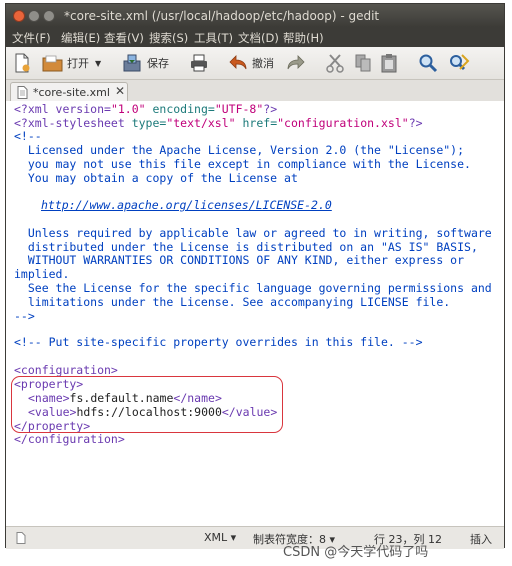  What do you see at coordinates (24, 316) in the screenshot?
I see `editor-line: -->` at bounding box center [24, 316].